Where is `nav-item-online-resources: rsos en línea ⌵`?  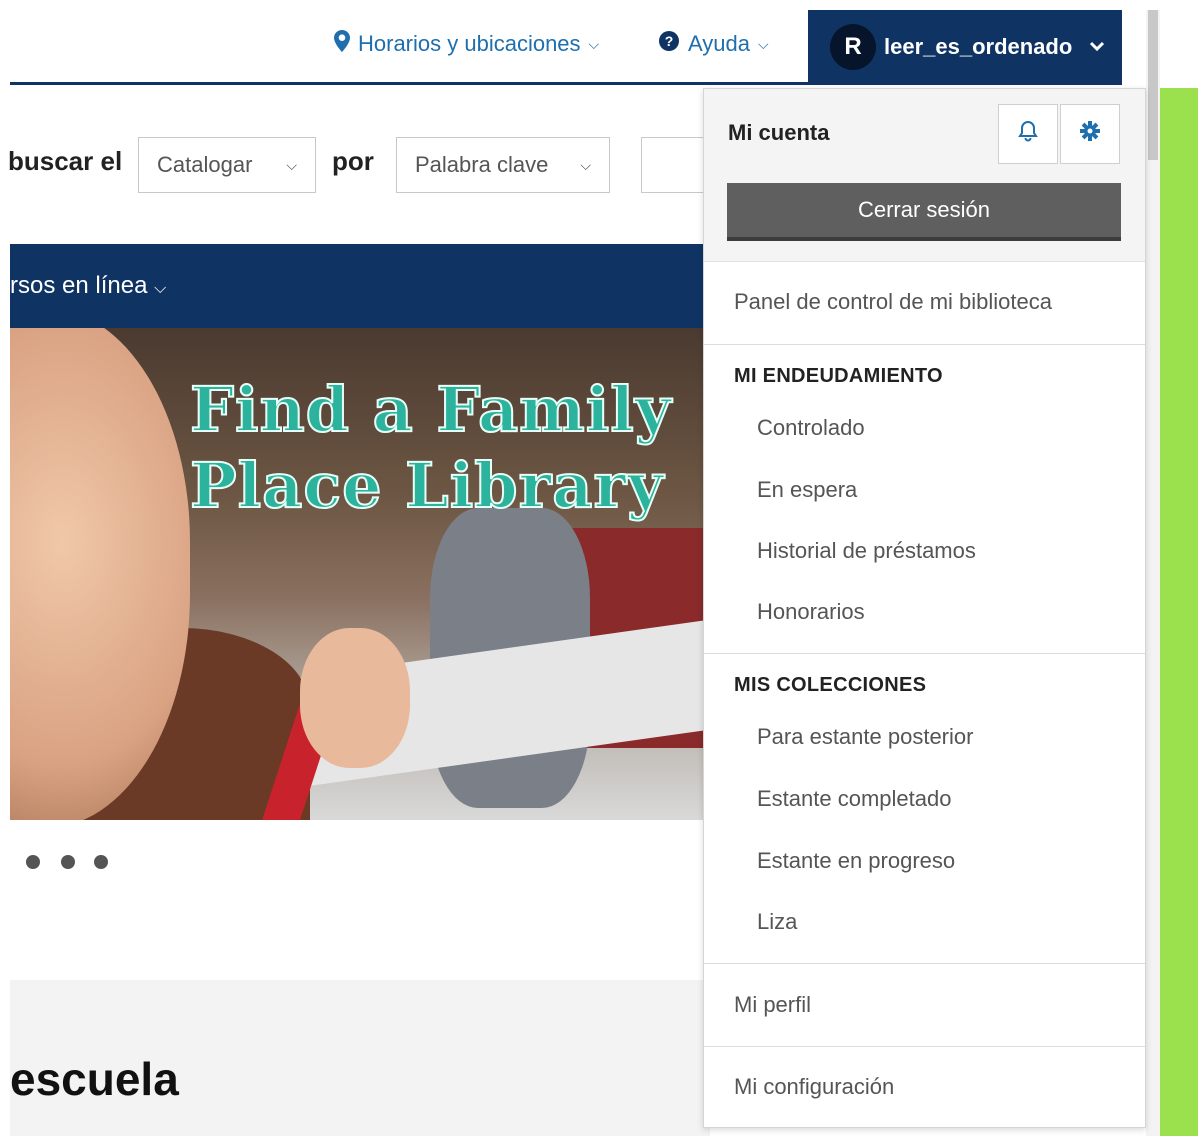 nav-item-online-resources: rsos en línea ⌵ is located at coordinates (88, 286).